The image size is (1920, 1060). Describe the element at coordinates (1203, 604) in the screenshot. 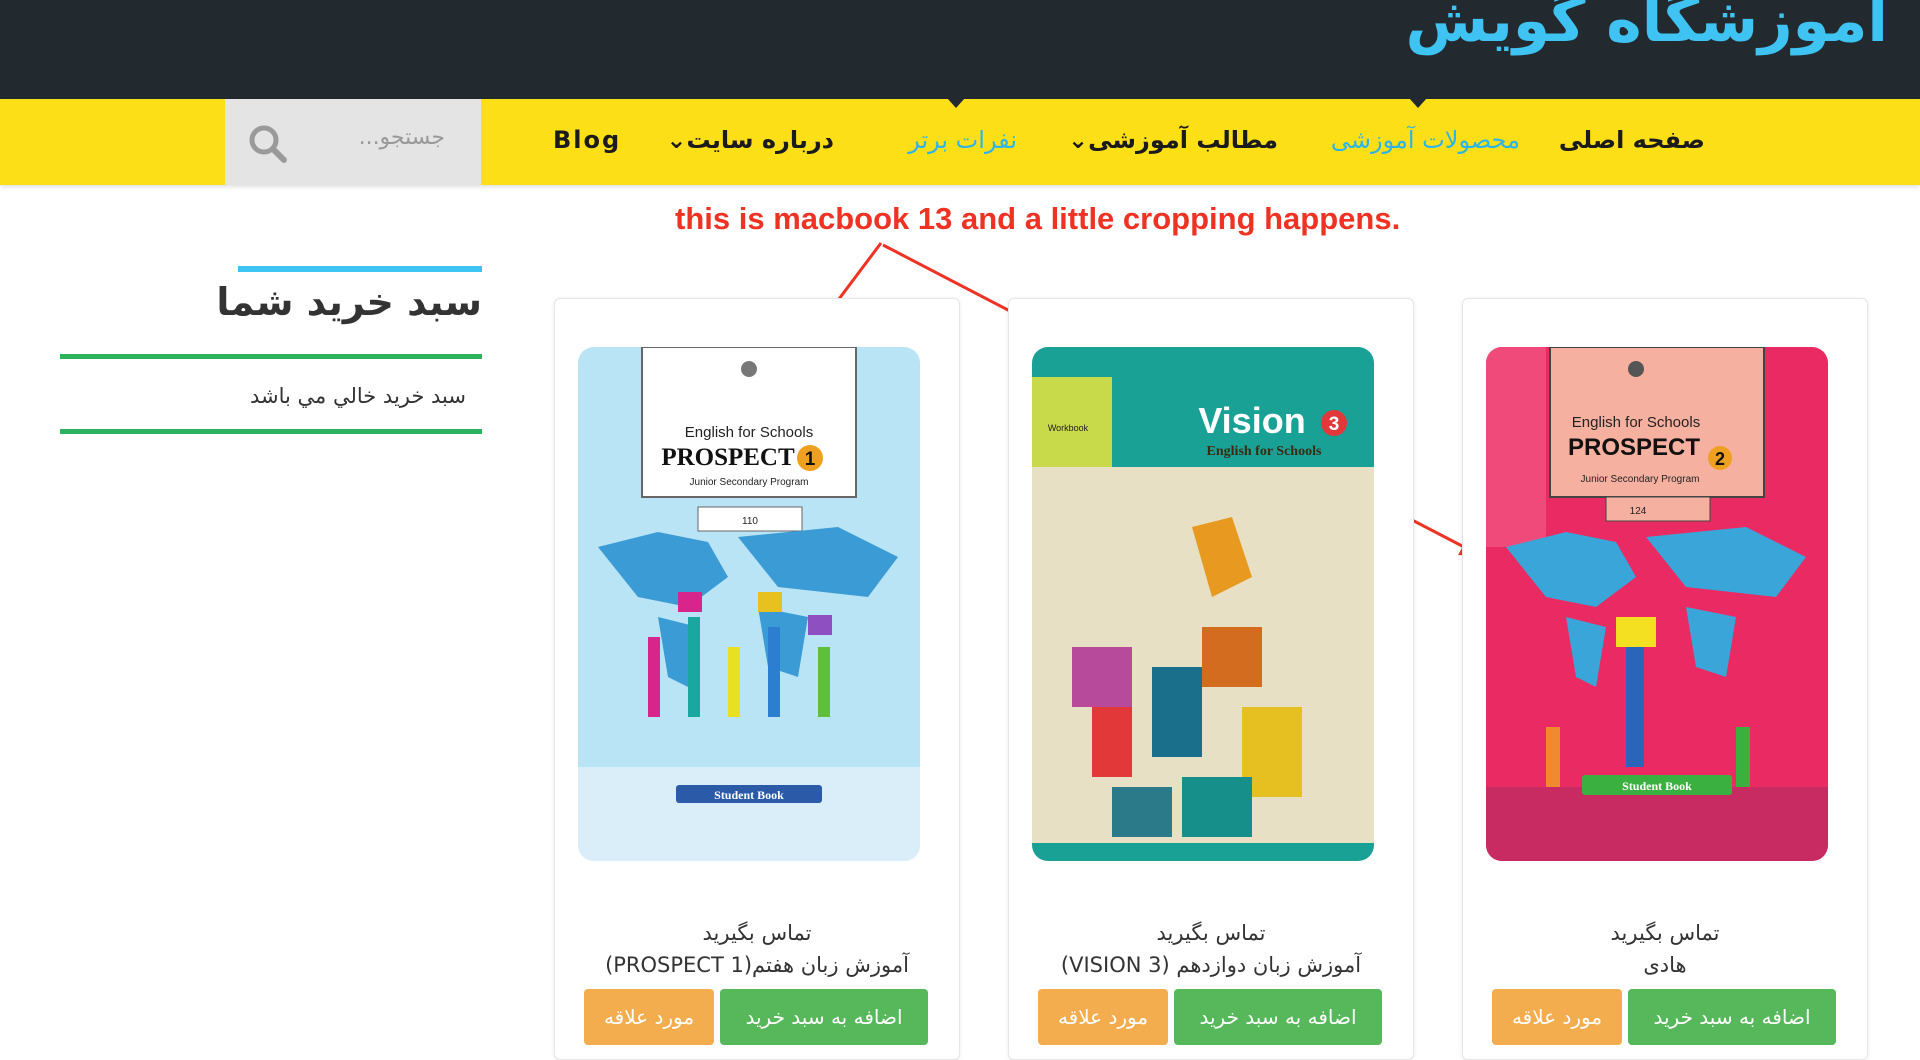

I see `book-cover-image: Workbook Vision 3 English for Schools` at that location.